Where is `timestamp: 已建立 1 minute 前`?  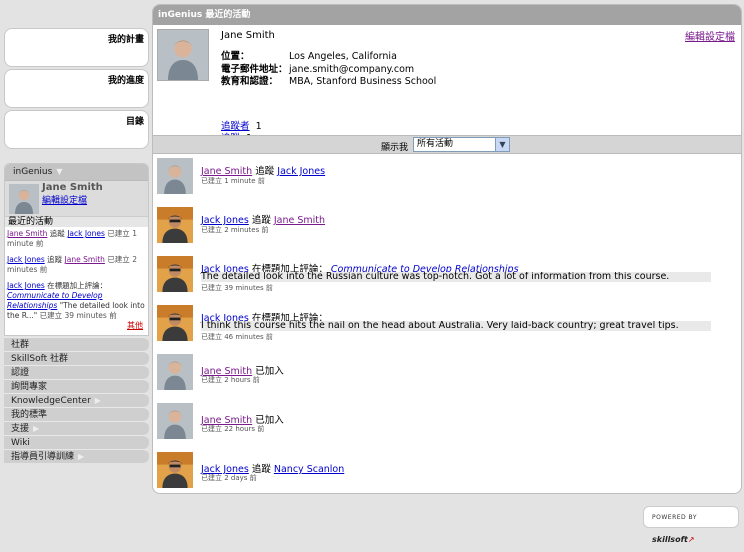 timestamp: 已建立 1 minute 前 is located at coordinates (233, 181).